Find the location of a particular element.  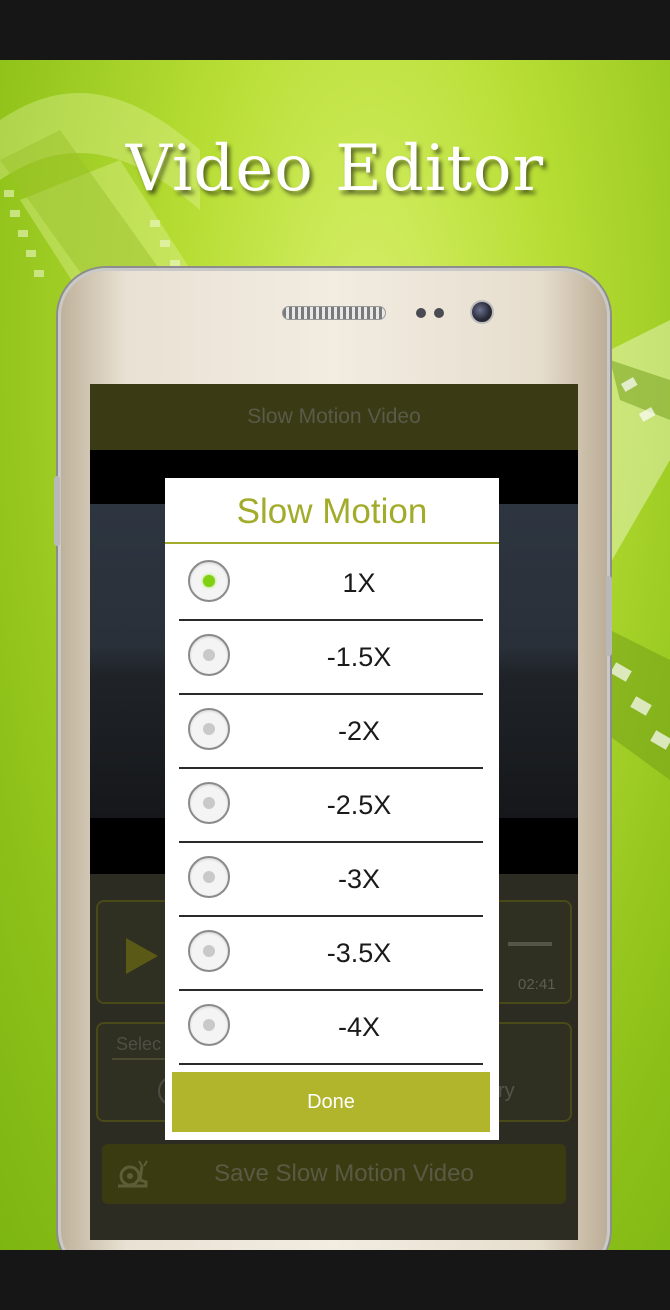

speed-option-minus-2-5x: -2.5X is located at coordinates (331, 805).